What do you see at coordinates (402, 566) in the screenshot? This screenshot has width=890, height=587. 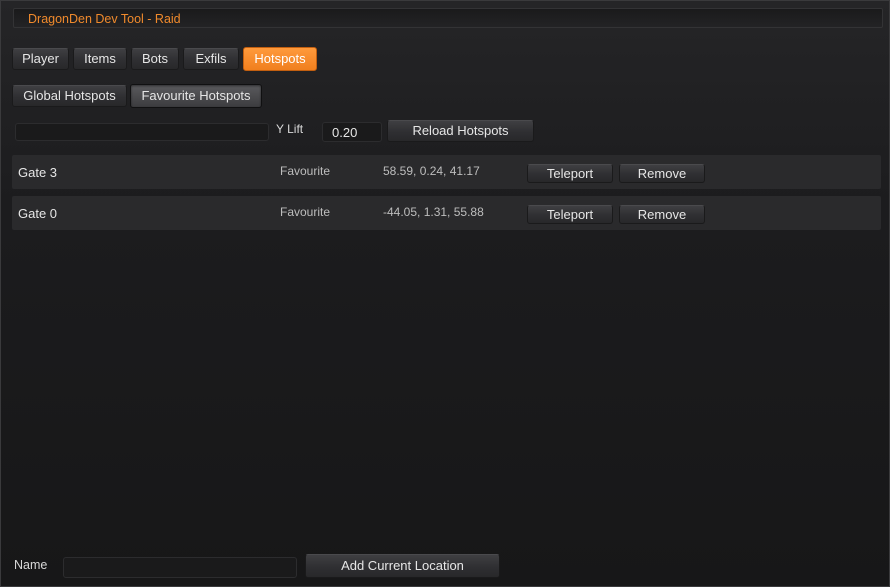 I see `add-current-location-button: Add Current Location` at bounding box center [402, 566].